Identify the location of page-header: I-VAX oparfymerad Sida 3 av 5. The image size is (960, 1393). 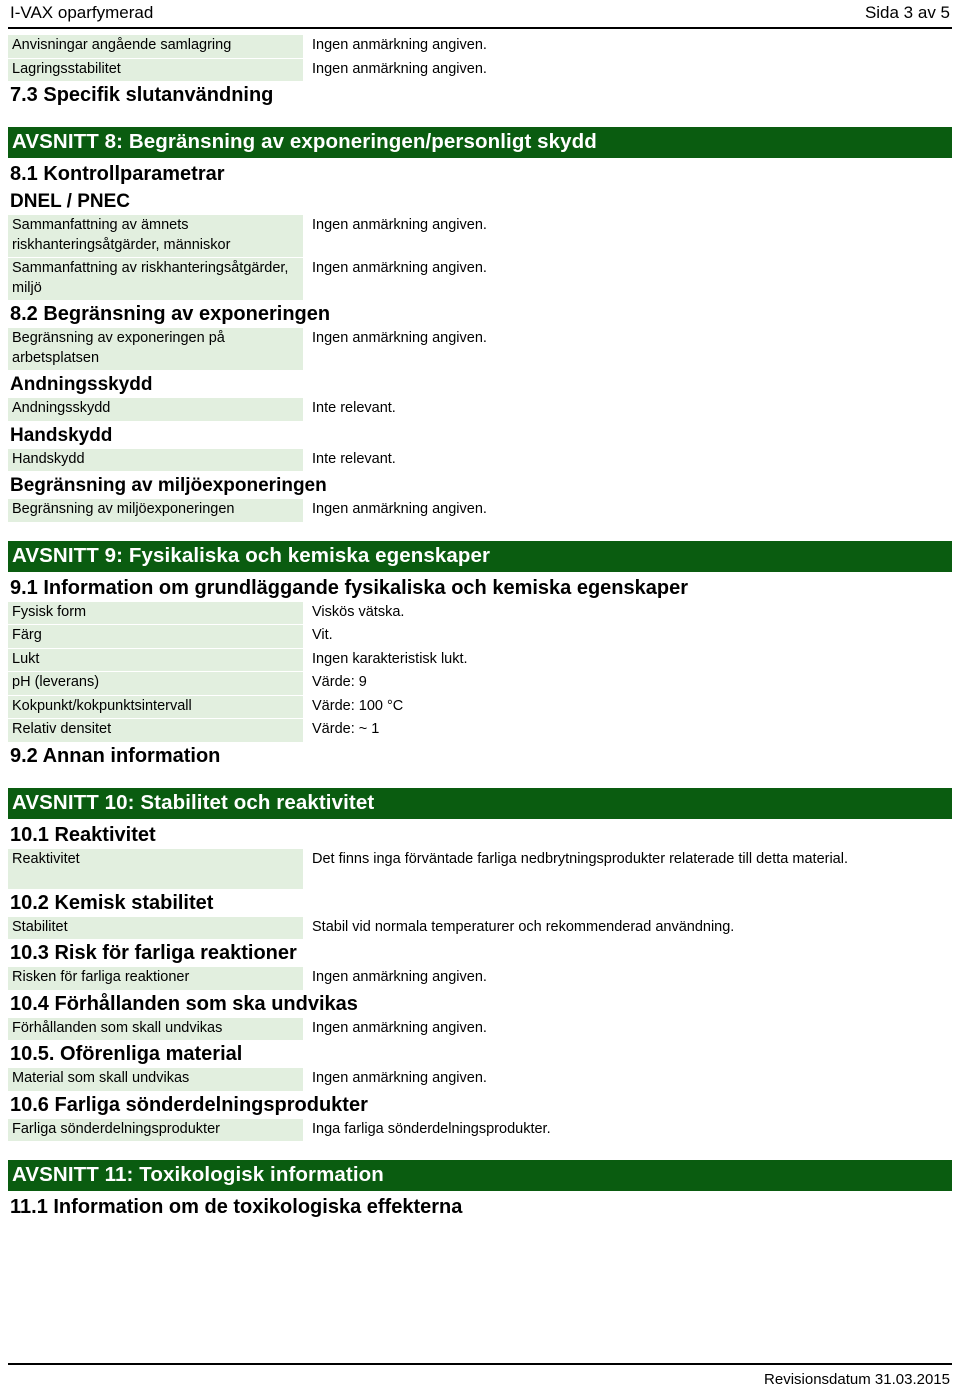
(480, 12).